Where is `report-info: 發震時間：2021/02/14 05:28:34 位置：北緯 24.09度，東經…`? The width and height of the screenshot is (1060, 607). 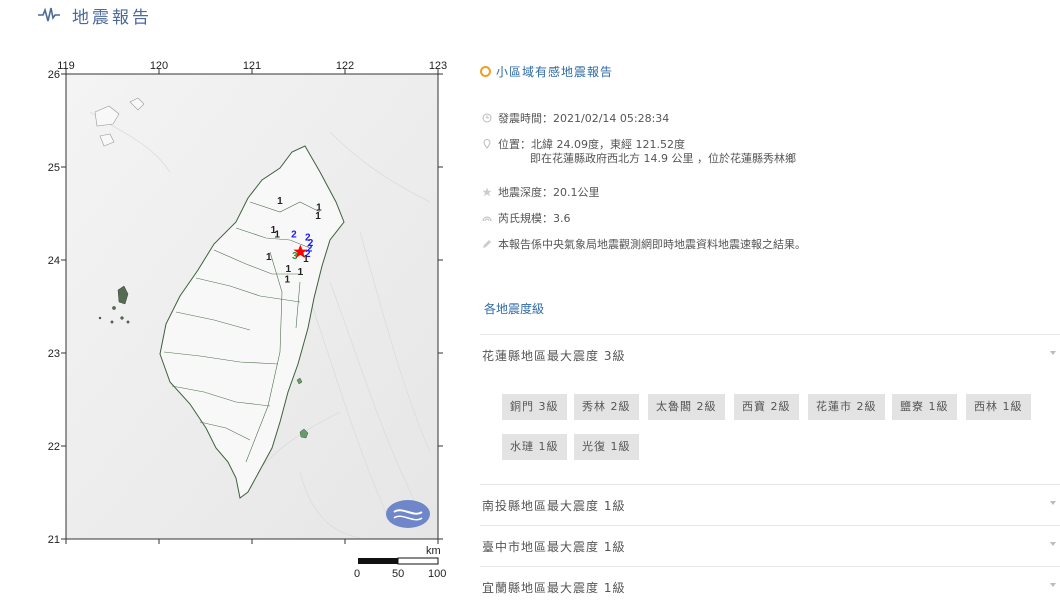 report-info: 發震時間：2021/02/14 05:28:34 位置：北緯 24.09度，東經… is located at coordinates (770, 188).